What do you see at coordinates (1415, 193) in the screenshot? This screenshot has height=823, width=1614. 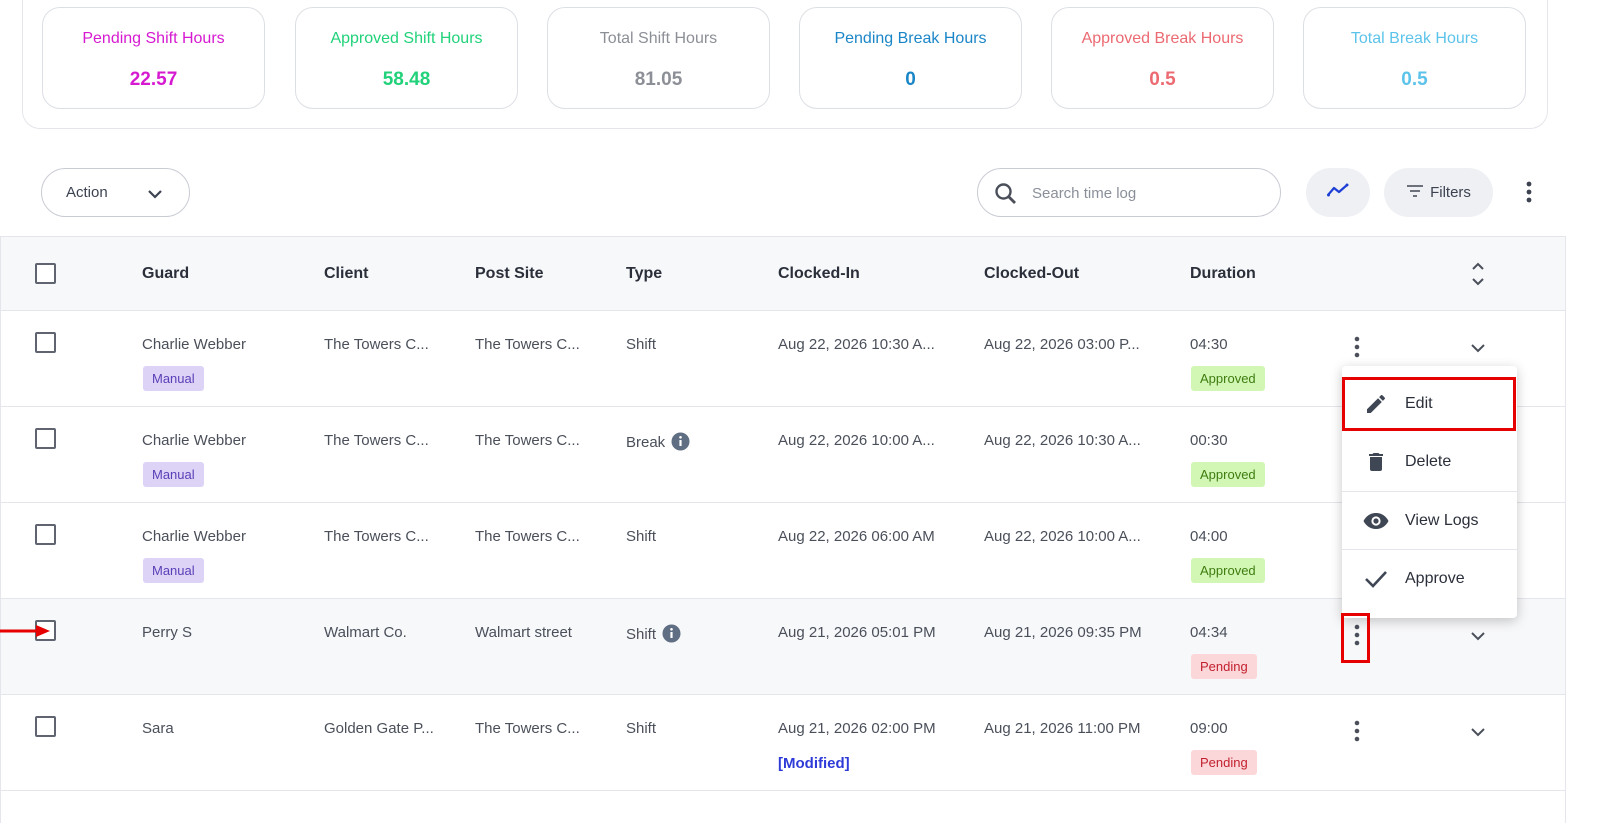 I see `filter-icon` at bounding box center [1415, 193].